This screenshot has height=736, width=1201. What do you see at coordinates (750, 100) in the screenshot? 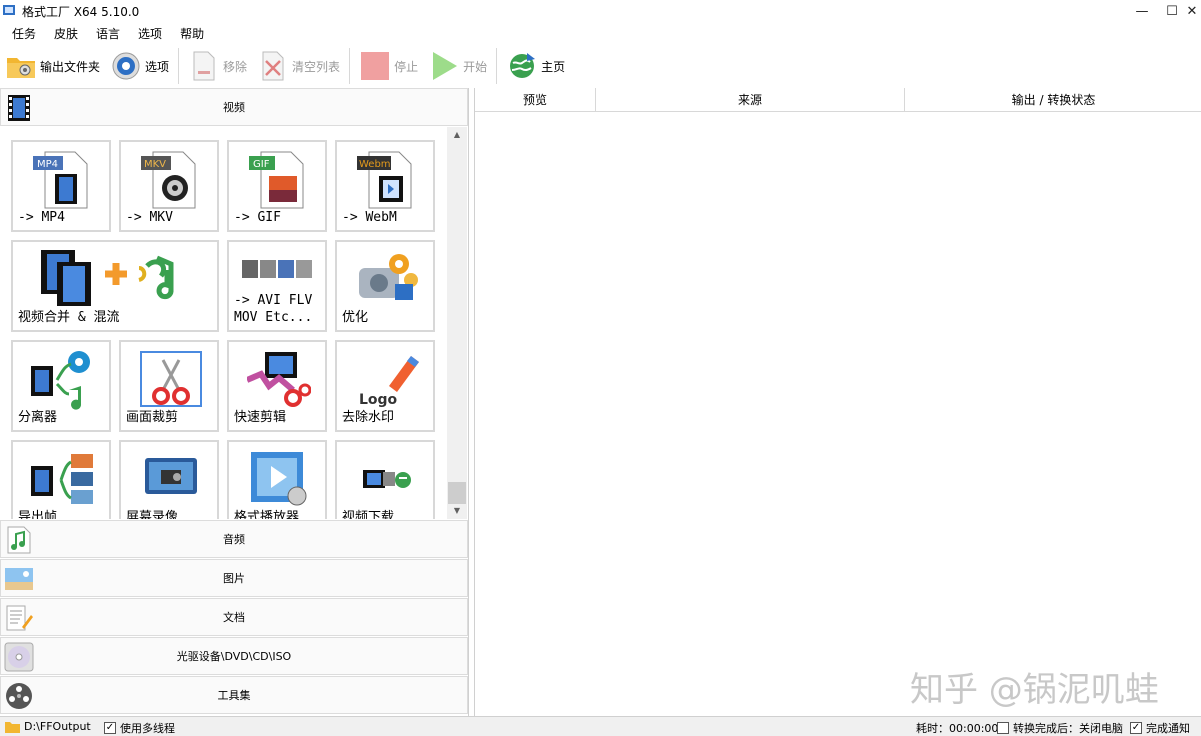
I see `column-source: 来源` at bounding box center [750, 100].